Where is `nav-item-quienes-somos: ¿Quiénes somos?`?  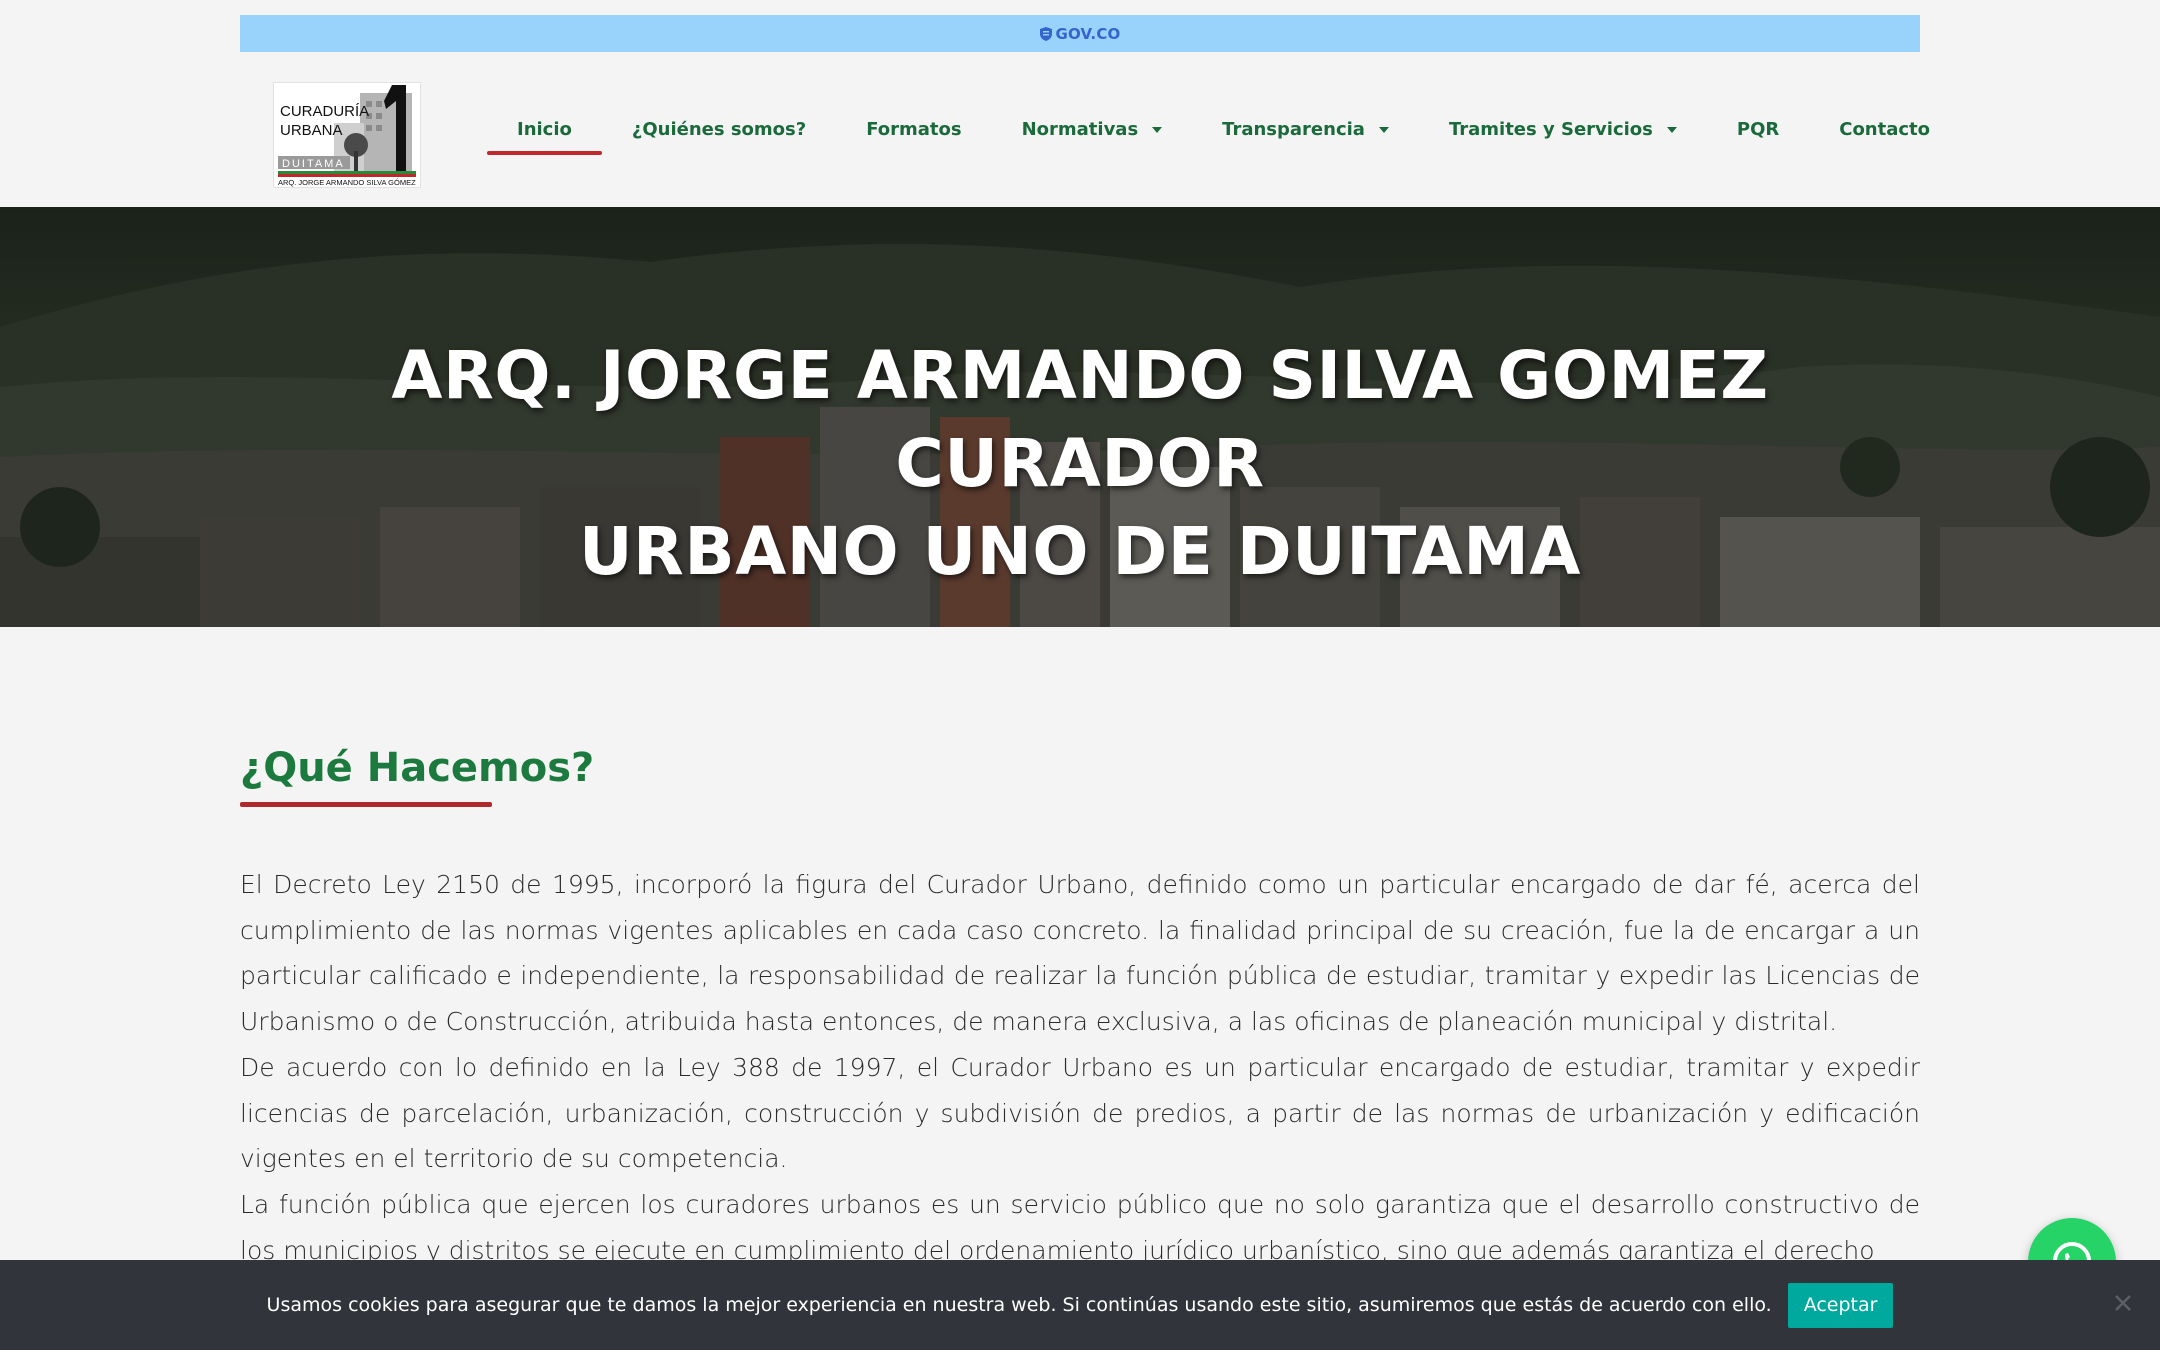 nav-item-quienes-somos: ¿Quiénes somos? is located at coordinates (719, 129).